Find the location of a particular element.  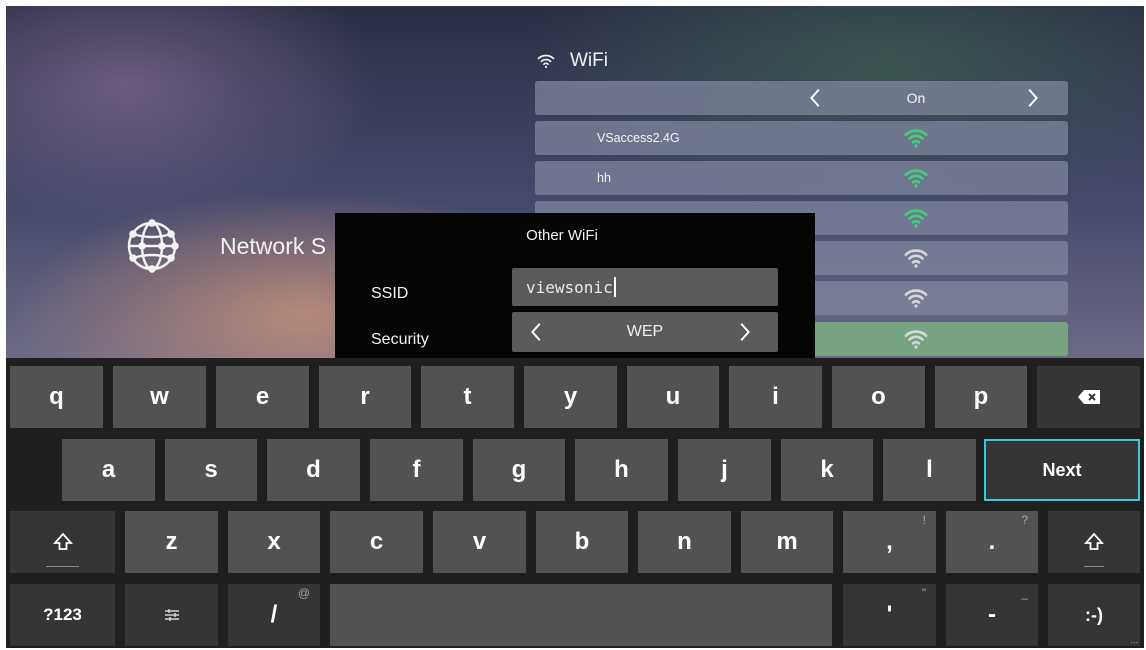

key-j: j is located at coordinates (724, 470).